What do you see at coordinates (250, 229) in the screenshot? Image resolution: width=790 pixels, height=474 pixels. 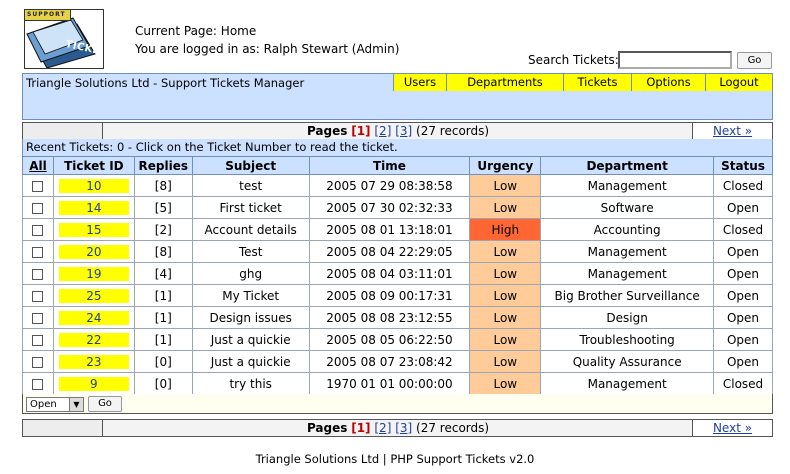 I see `subject-cell: Account details` at bounding box center [250, 229].